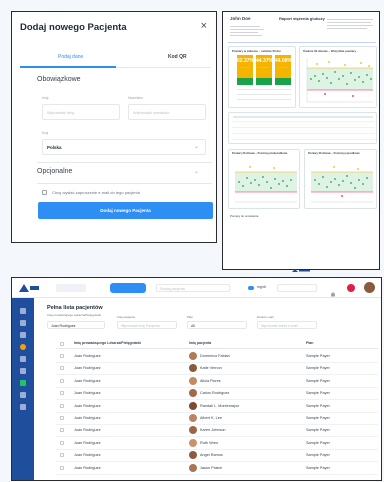  What do you see at coordinates (62, 344) in the screenshot?
I see `select-all-checkbox` at bounding box center [62, 344].